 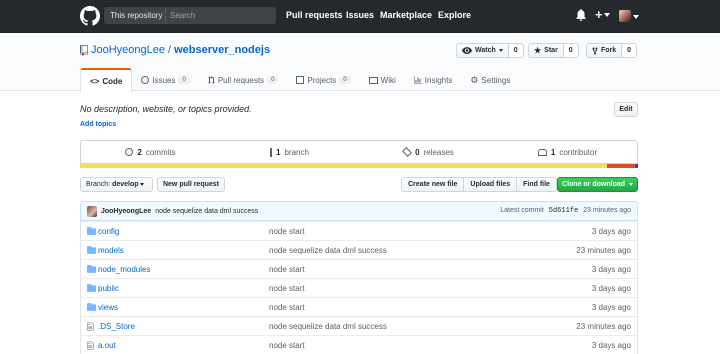 I want to click on fork-icon, so click(x=595, y=50).